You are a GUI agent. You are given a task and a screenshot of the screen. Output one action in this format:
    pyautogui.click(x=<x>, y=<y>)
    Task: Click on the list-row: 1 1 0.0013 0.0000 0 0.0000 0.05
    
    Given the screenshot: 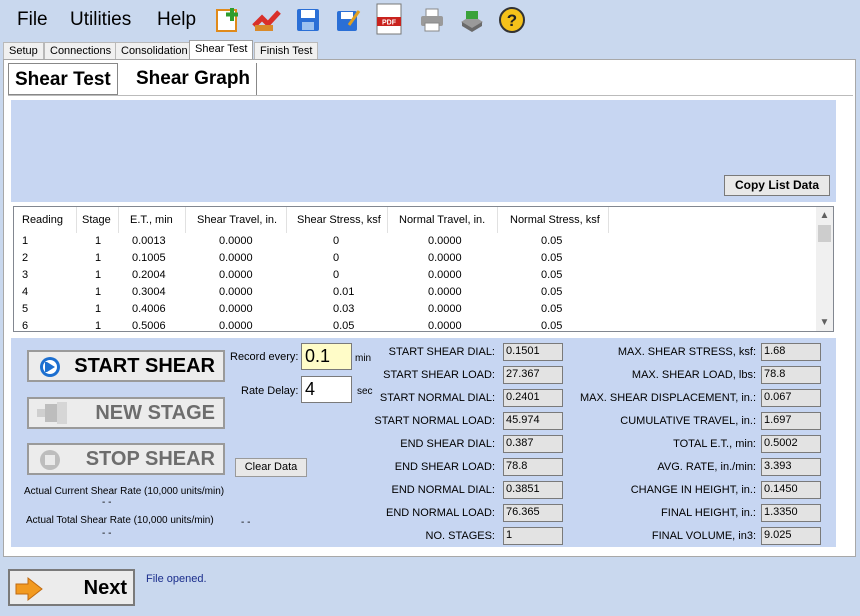 What is the action you would take?
    pyautogui.click(x=414, y=243)
    